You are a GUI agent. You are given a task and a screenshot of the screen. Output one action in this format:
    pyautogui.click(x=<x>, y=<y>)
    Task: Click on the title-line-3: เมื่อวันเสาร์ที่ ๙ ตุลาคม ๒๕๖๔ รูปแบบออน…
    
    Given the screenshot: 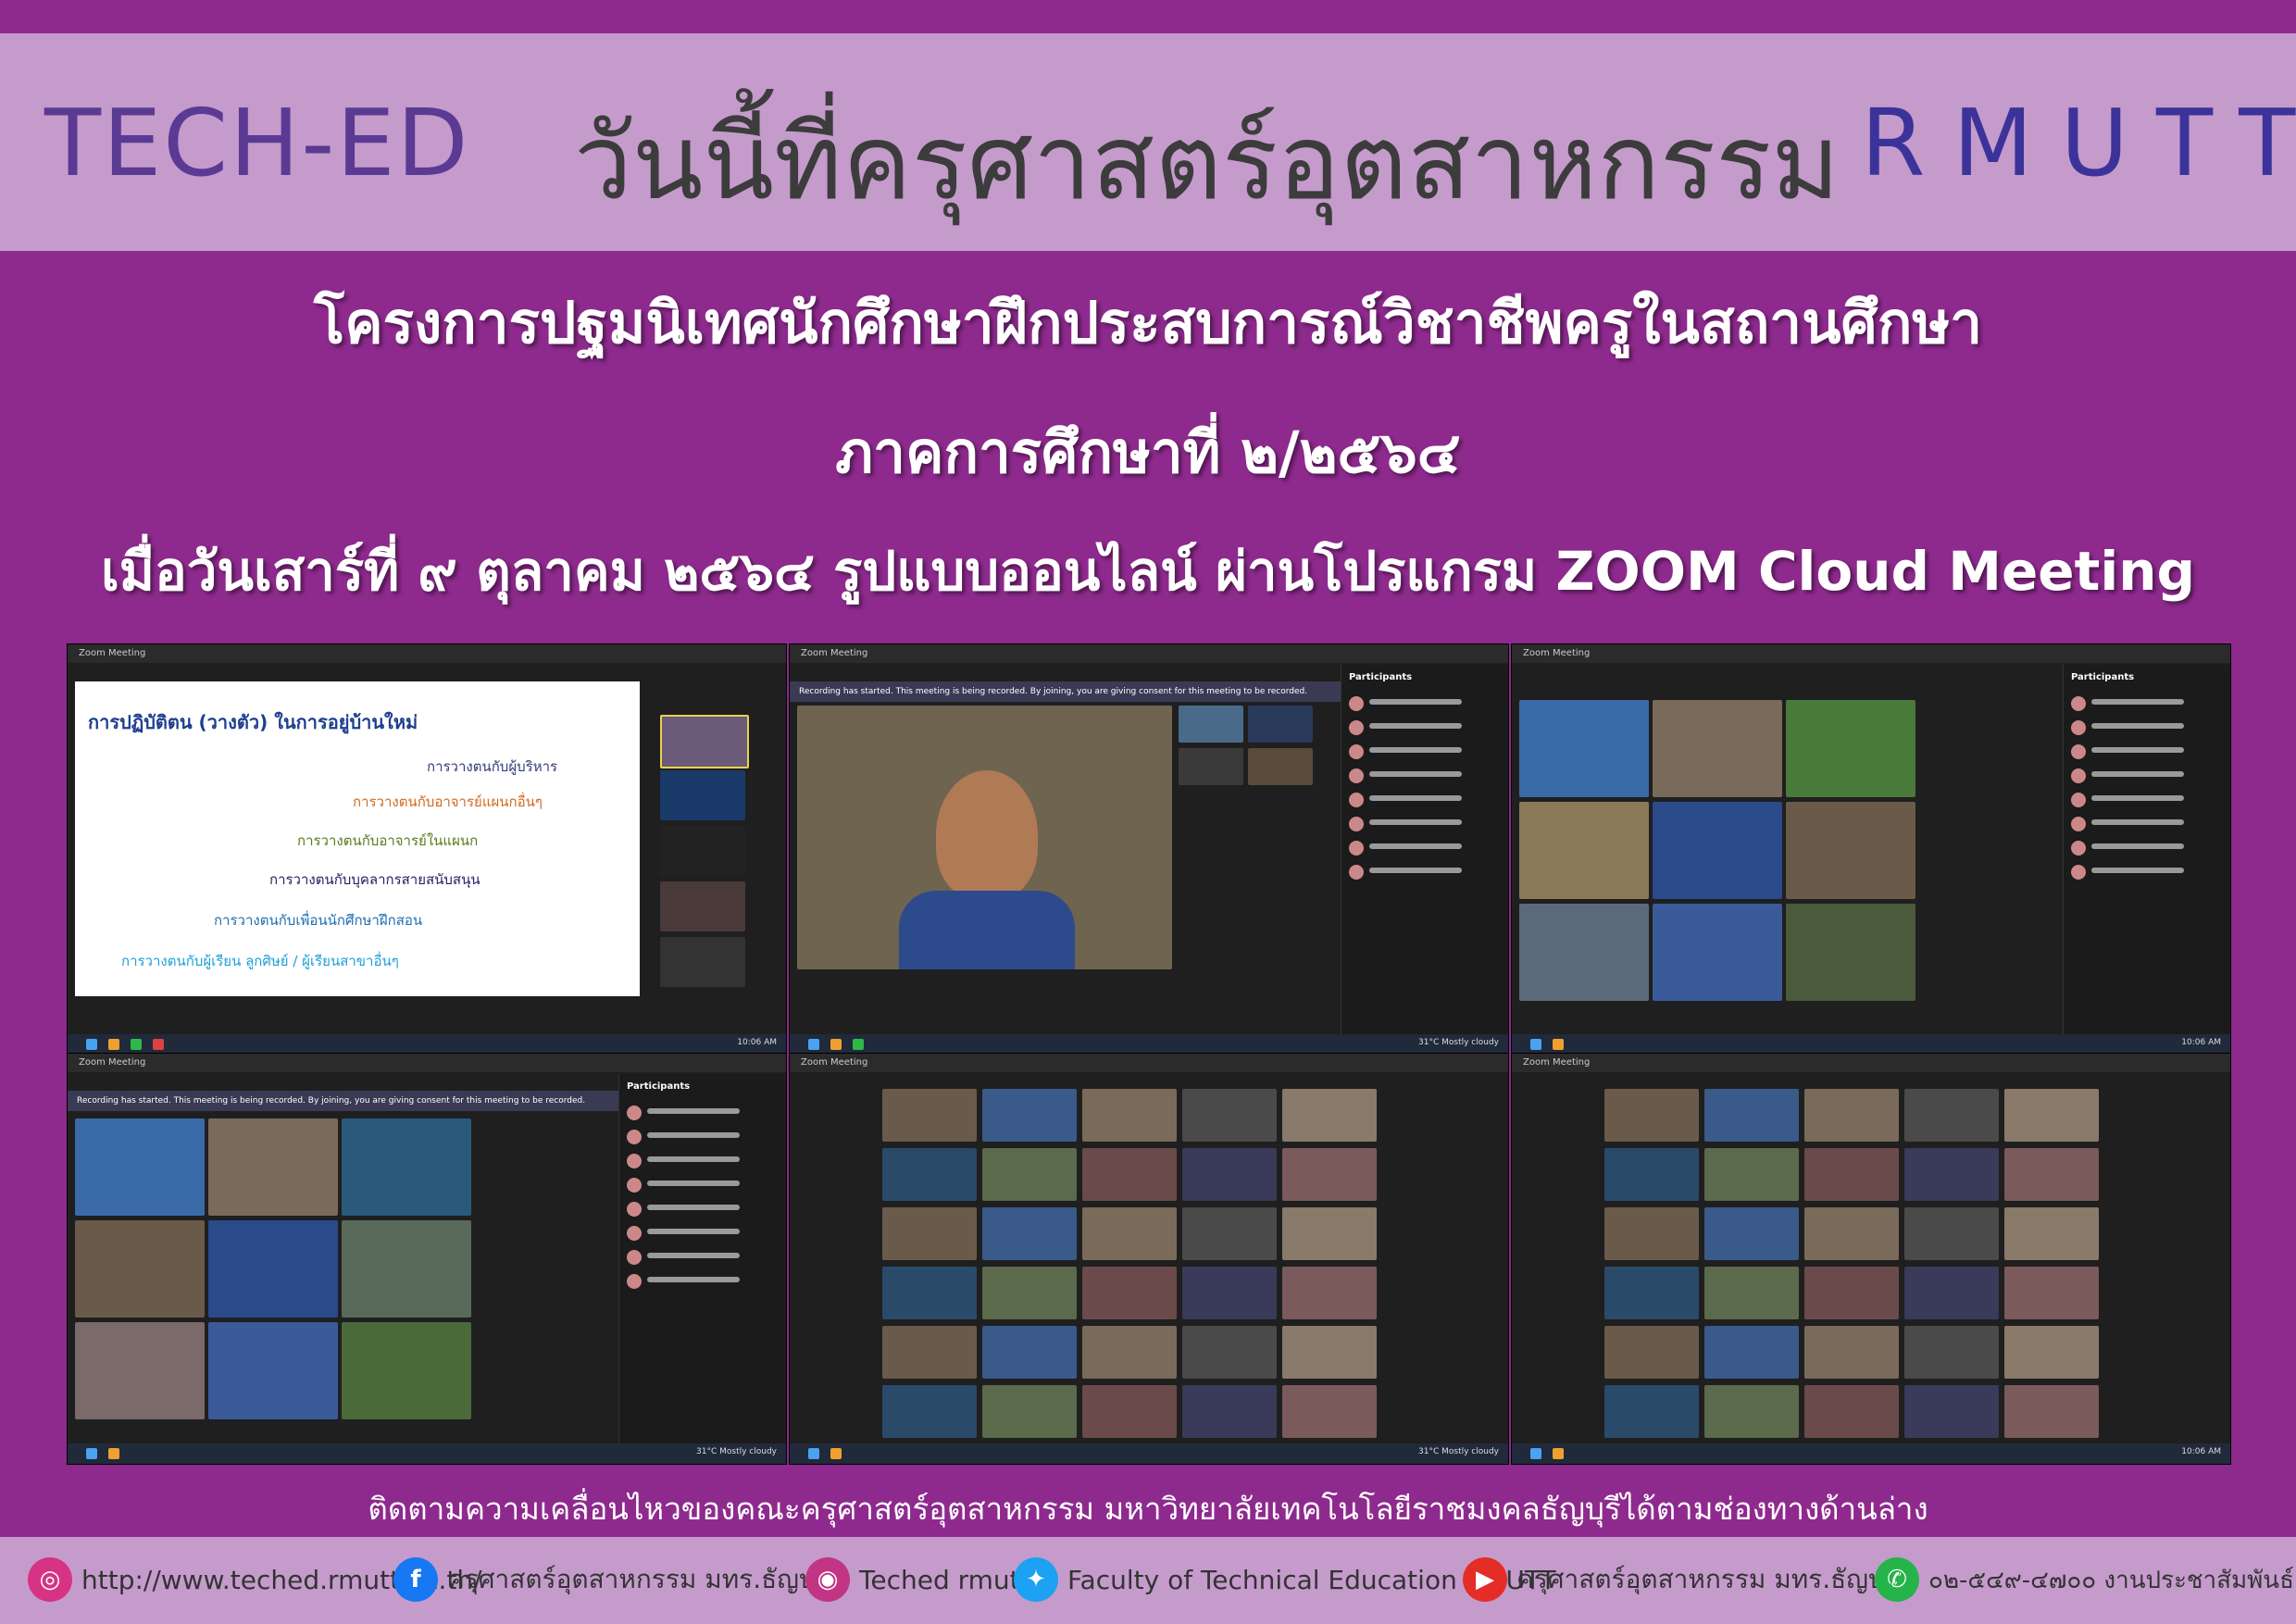 What is the action you would take?
    pyautogui.click(x=1148, y=571)
    